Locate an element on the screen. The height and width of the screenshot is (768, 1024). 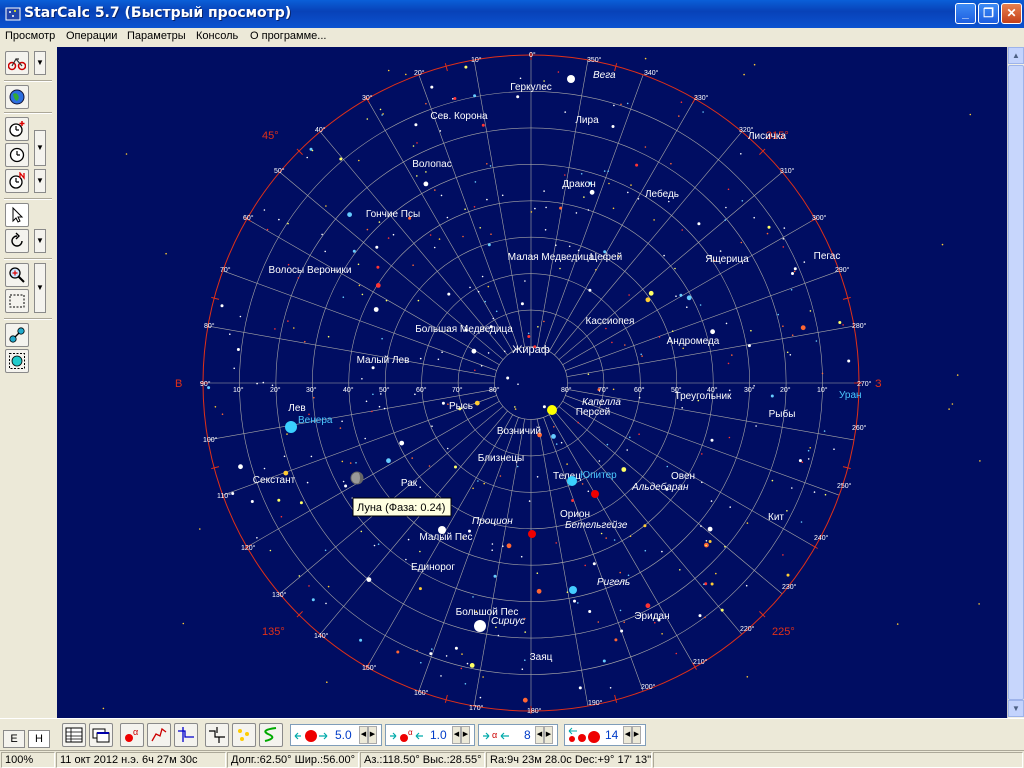
scroll-down-arrow: ▼ is located at coordinates (1016, 708).